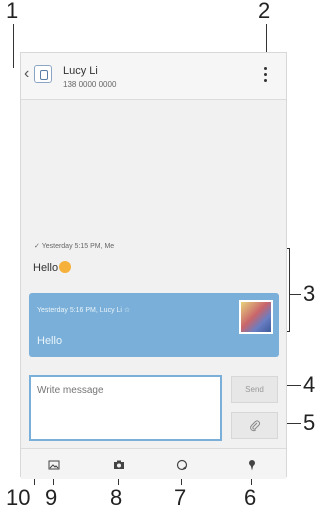  I want to click on callout-3-bracket-side, so click(289, 290).